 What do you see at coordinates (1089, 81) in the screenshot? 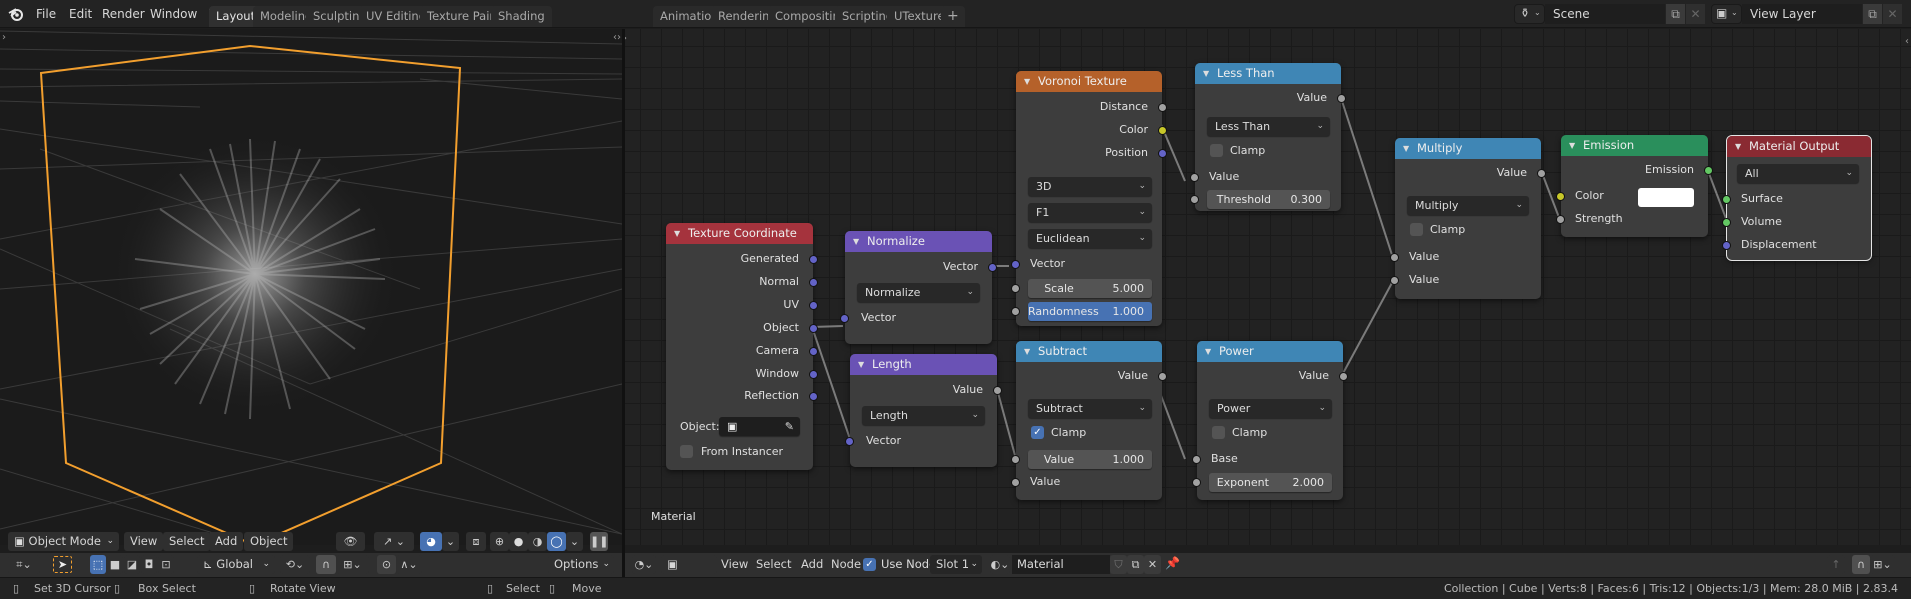
I see `node-header: ▼ Voronoi Texture` at bounding box center [1089, 81].